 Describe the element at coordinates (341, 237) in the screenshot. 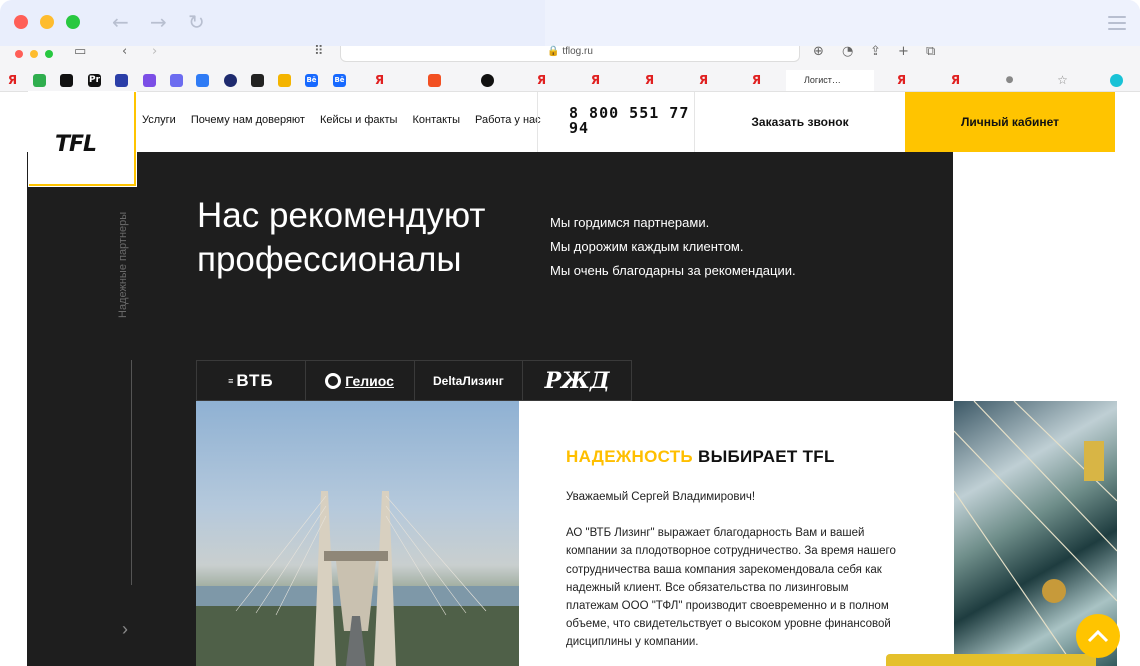

I see `hero-title: Нас рекомендуют профессионалы` at that location.